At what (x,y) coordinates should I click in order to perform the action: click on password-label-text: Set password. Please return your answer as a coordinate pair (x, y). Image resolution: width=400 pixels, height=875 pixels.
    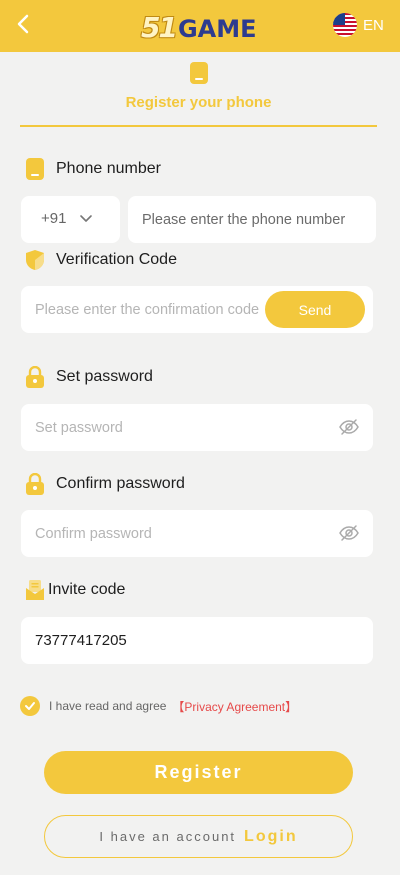
    Looking at the image, I should click on (104, 376).